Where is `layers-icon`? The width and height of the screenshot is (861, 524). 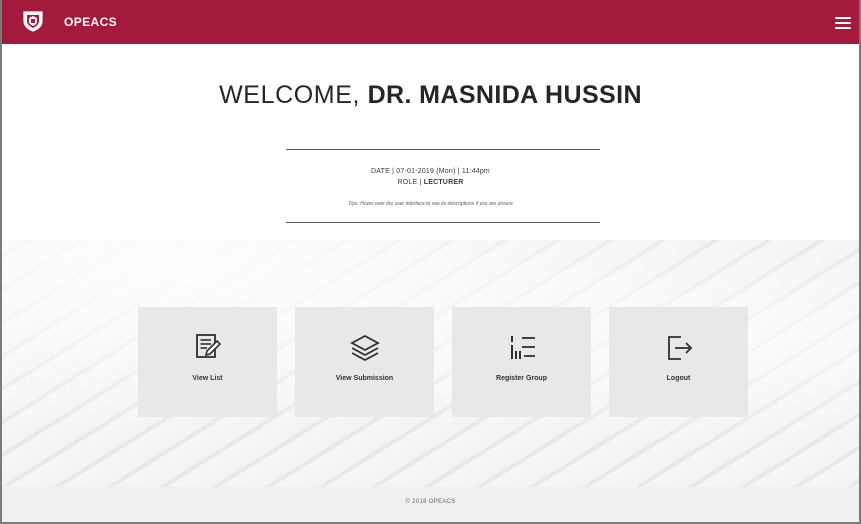 layers-icon is located at coordinates (365, 347).